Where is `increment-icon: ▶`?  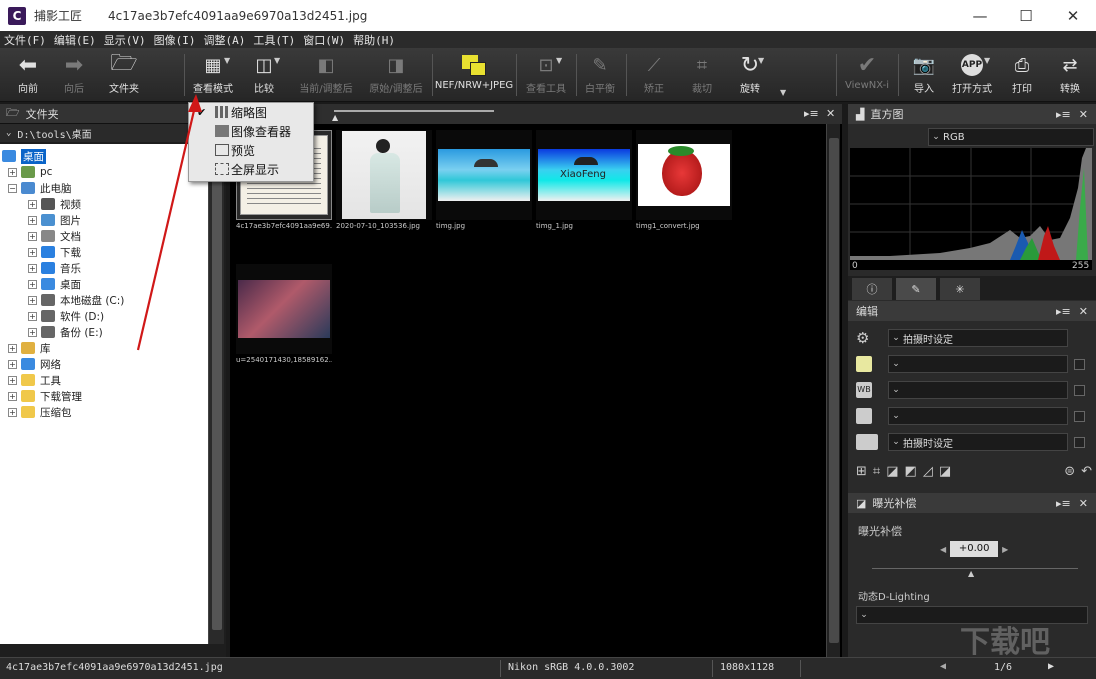 increment-icon: ▶ is located at coordinates (1005, 549).